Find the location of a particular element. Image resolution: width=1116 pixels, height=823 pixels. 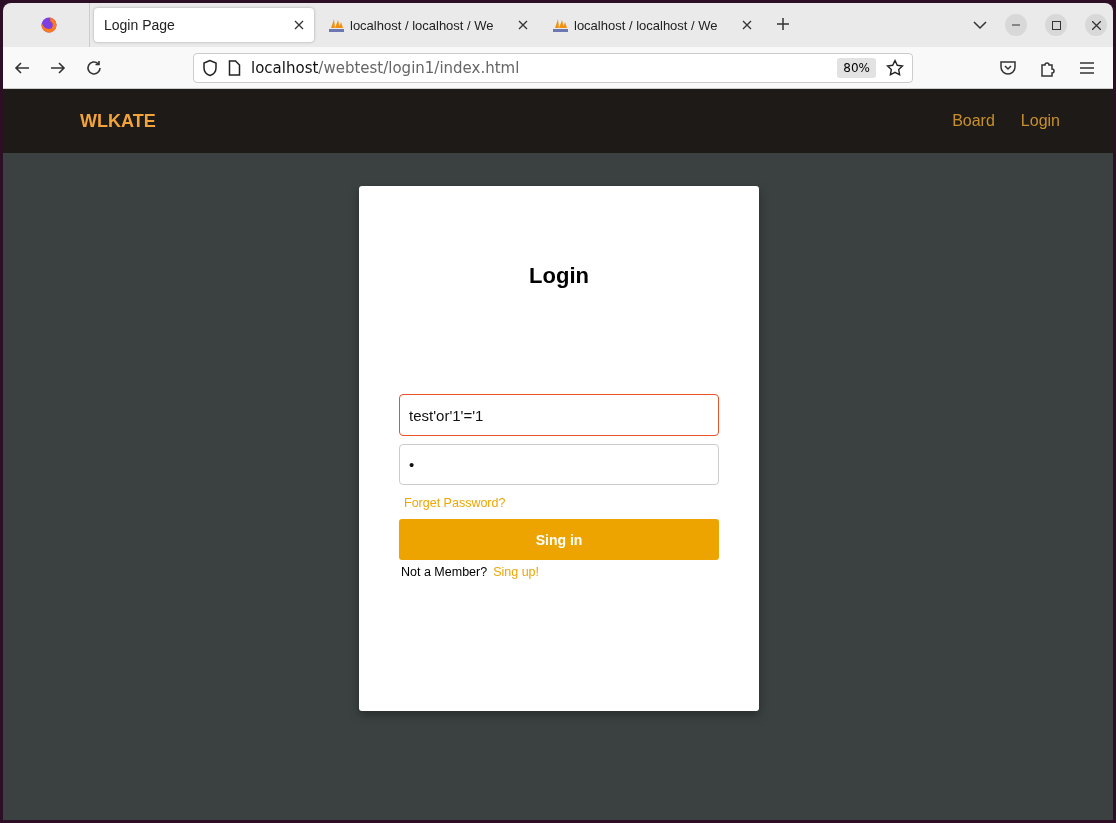

new-tab-icon is located at coordinates (783, 23).